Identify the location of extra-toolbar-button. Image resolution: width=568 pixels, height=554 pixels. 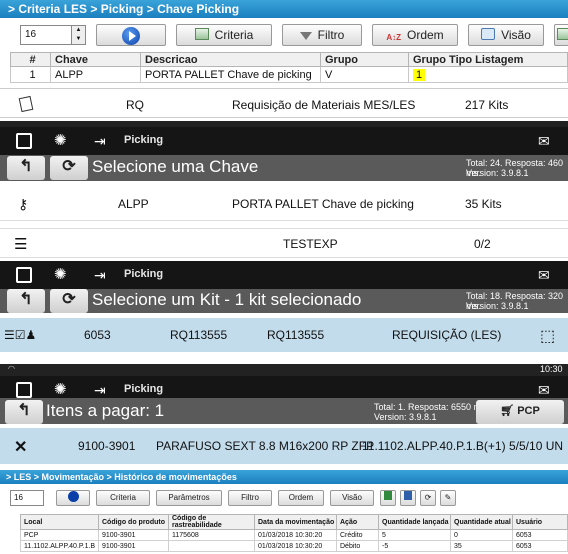
(561, 35).